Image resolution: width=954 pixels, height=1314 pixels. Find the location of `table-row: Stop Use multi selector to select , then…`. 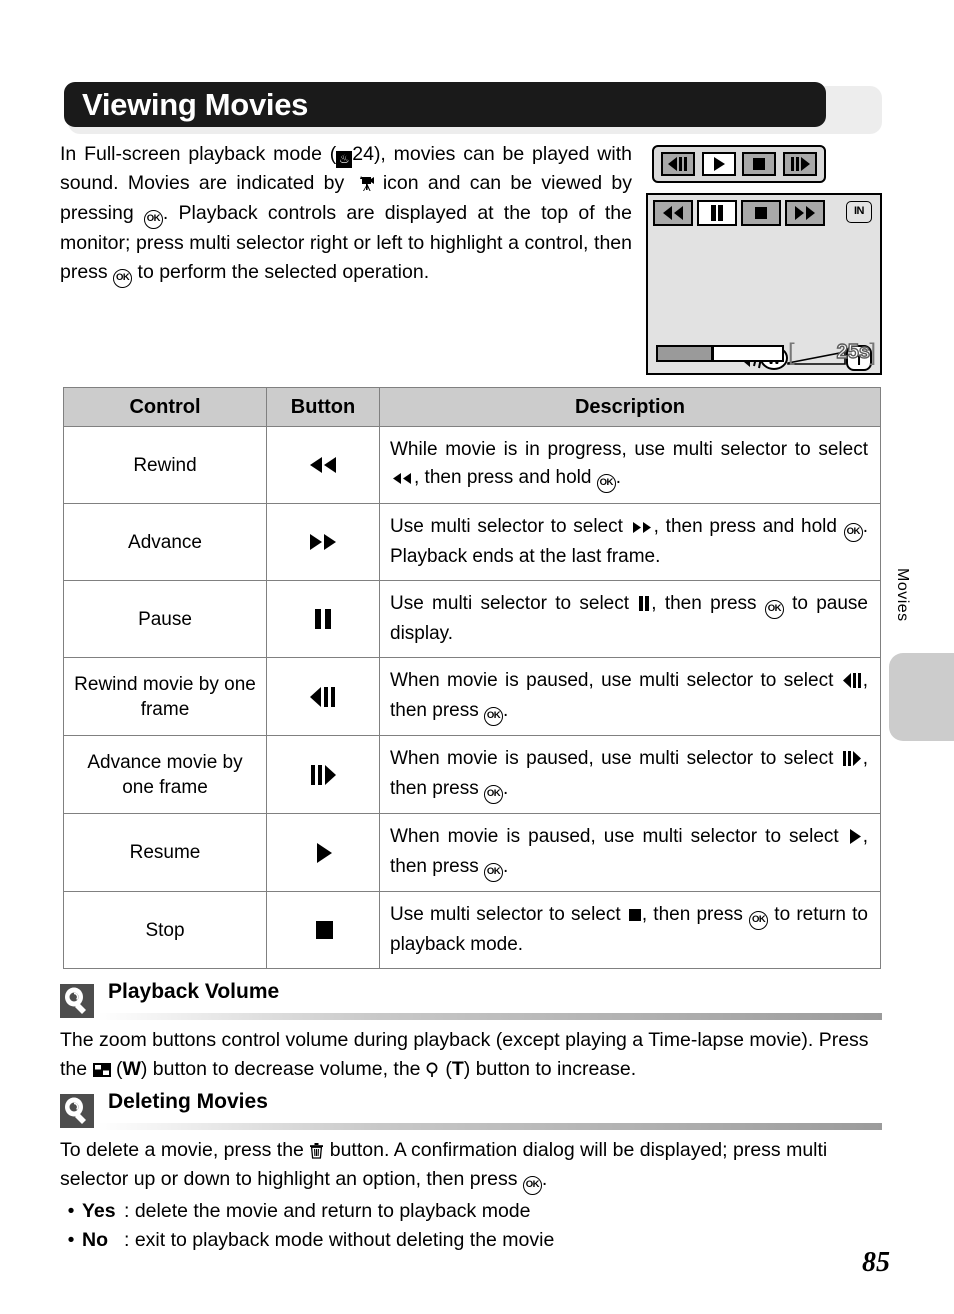

table-row: Stop Use multi selector to select , then… is located at coordinates (472, 930).